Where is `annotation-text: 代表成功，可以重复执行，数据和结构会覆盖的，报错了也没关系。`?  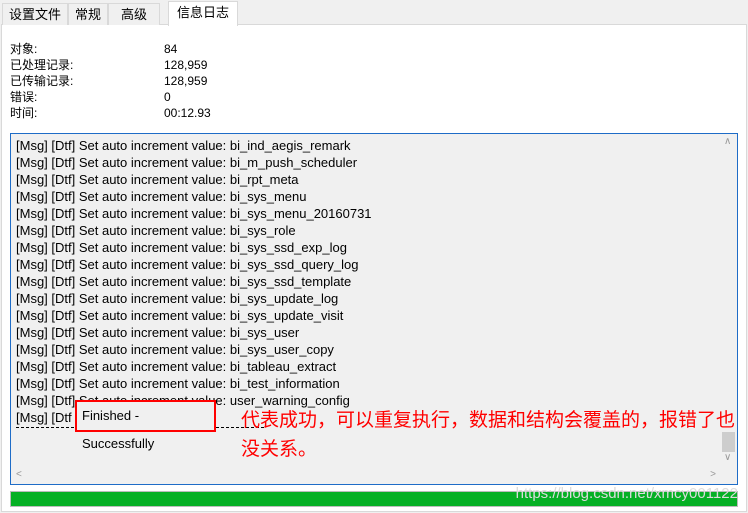 annotation-text: 代表成功，可以重复执行，数据和结构会覆盖的，报错了也没关系。 is located at coordinates (488, 435).